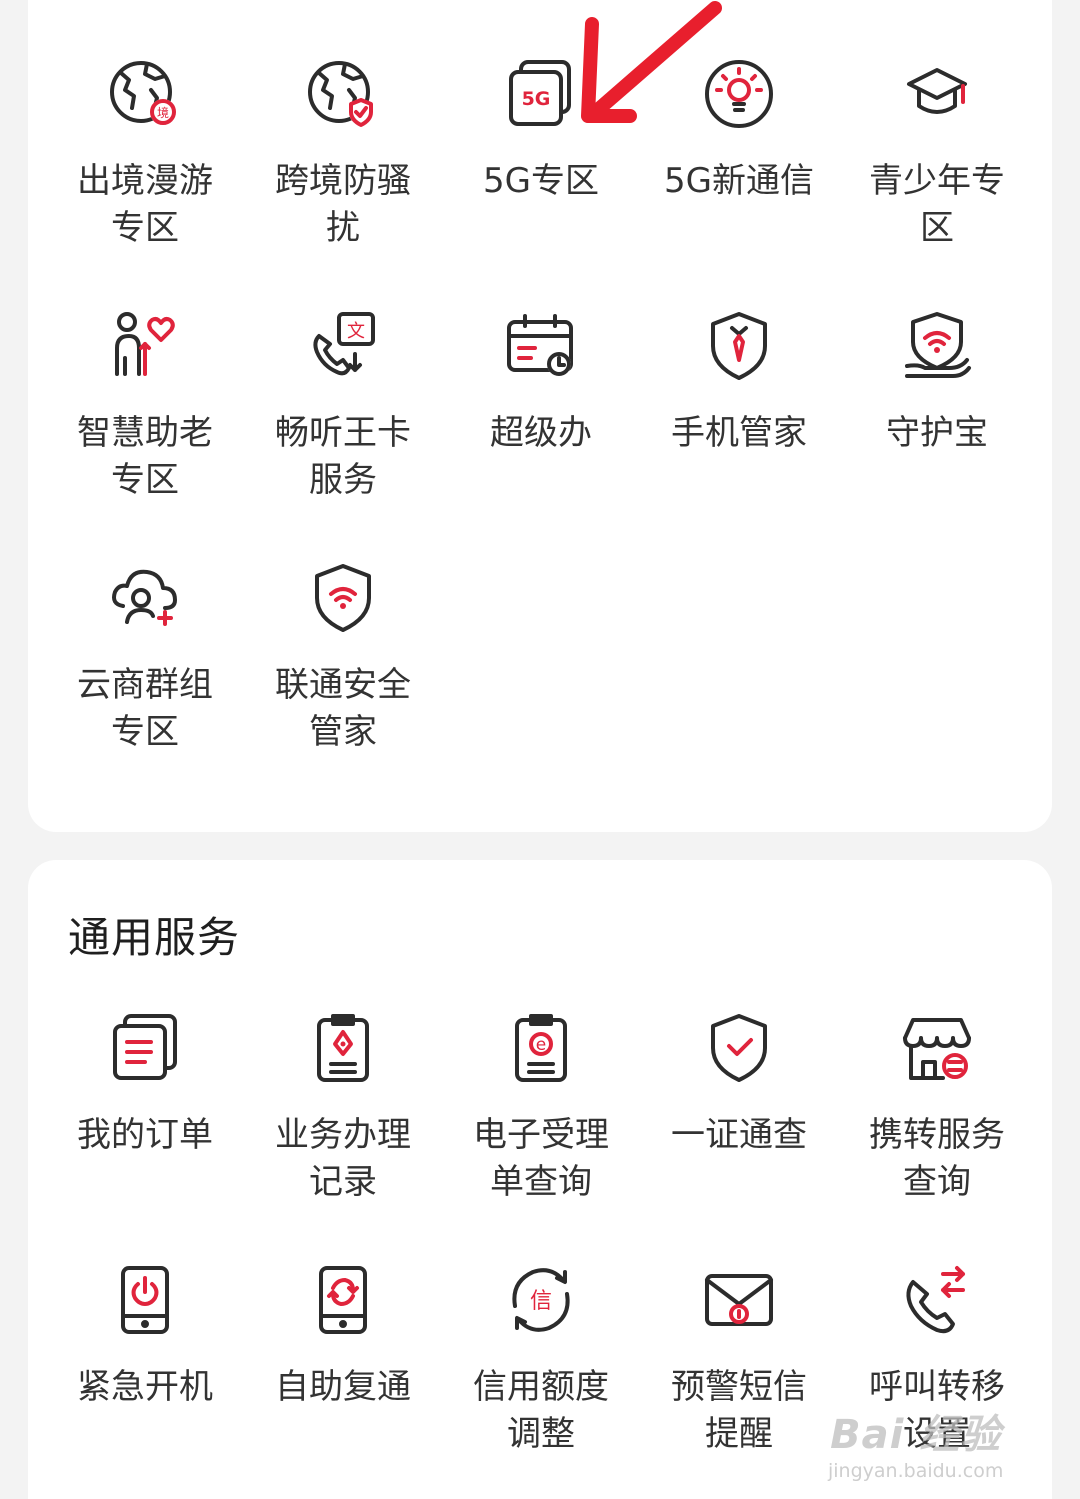 The image size is (1080, 1499). I want to click on tile-self-service-restore: 自助复通, so click(343, 1380).